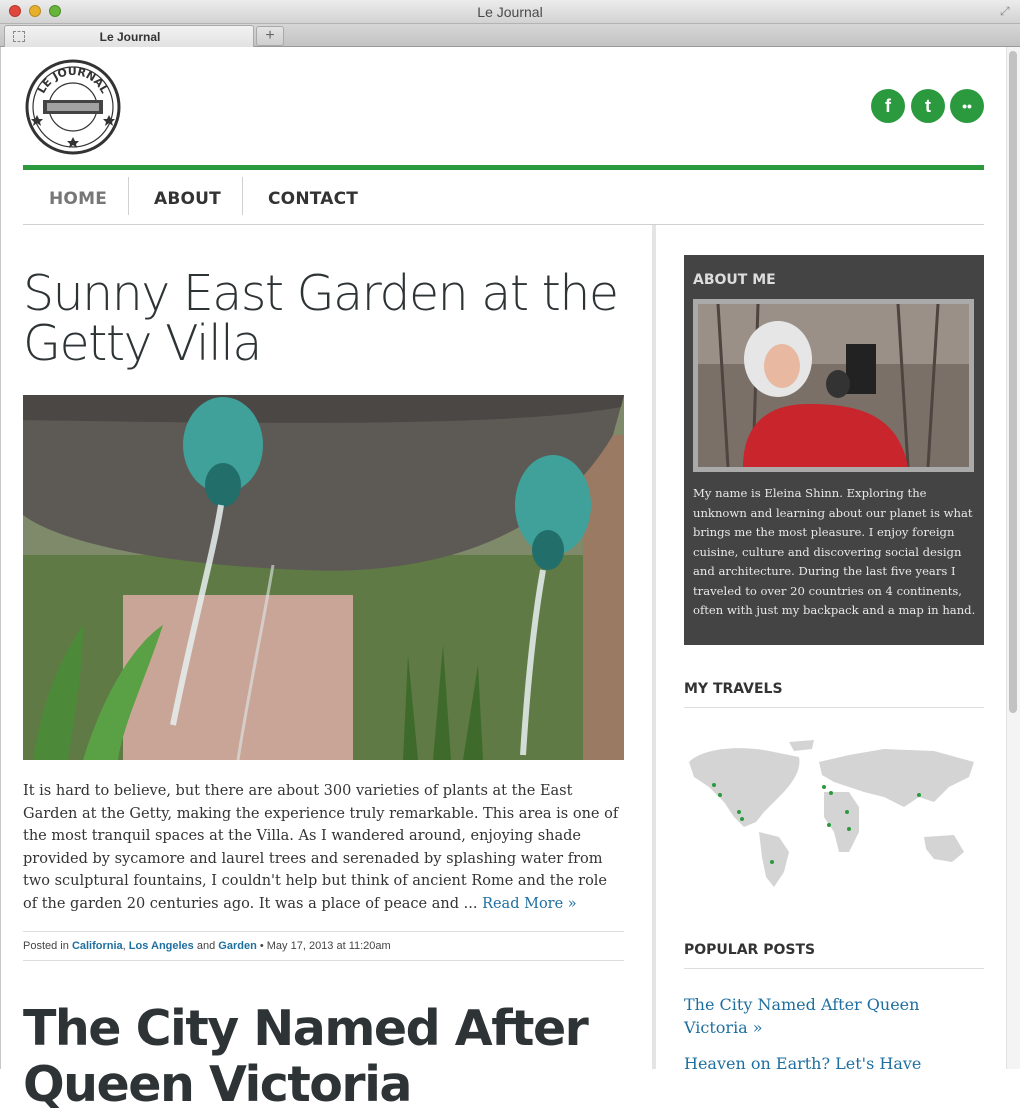  I want to click on nav-contact: CONTACT, so click(313, 199).